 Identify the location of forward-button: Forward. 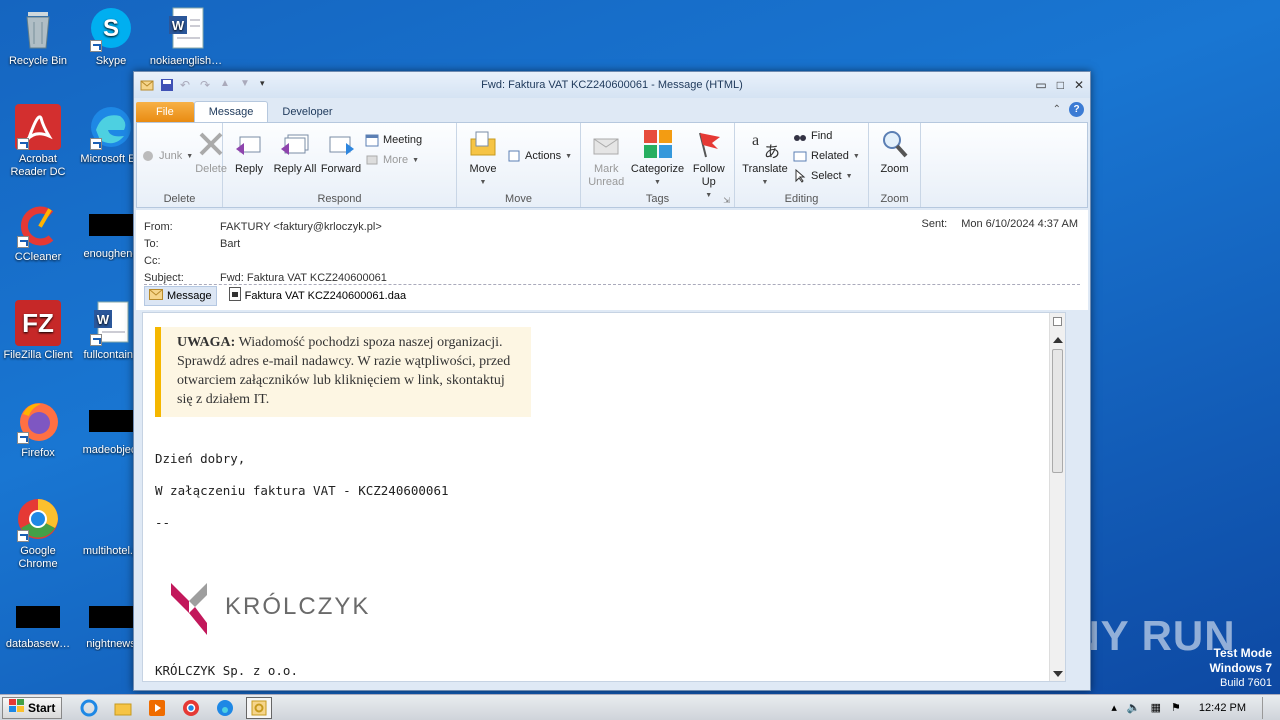
(341, 159).